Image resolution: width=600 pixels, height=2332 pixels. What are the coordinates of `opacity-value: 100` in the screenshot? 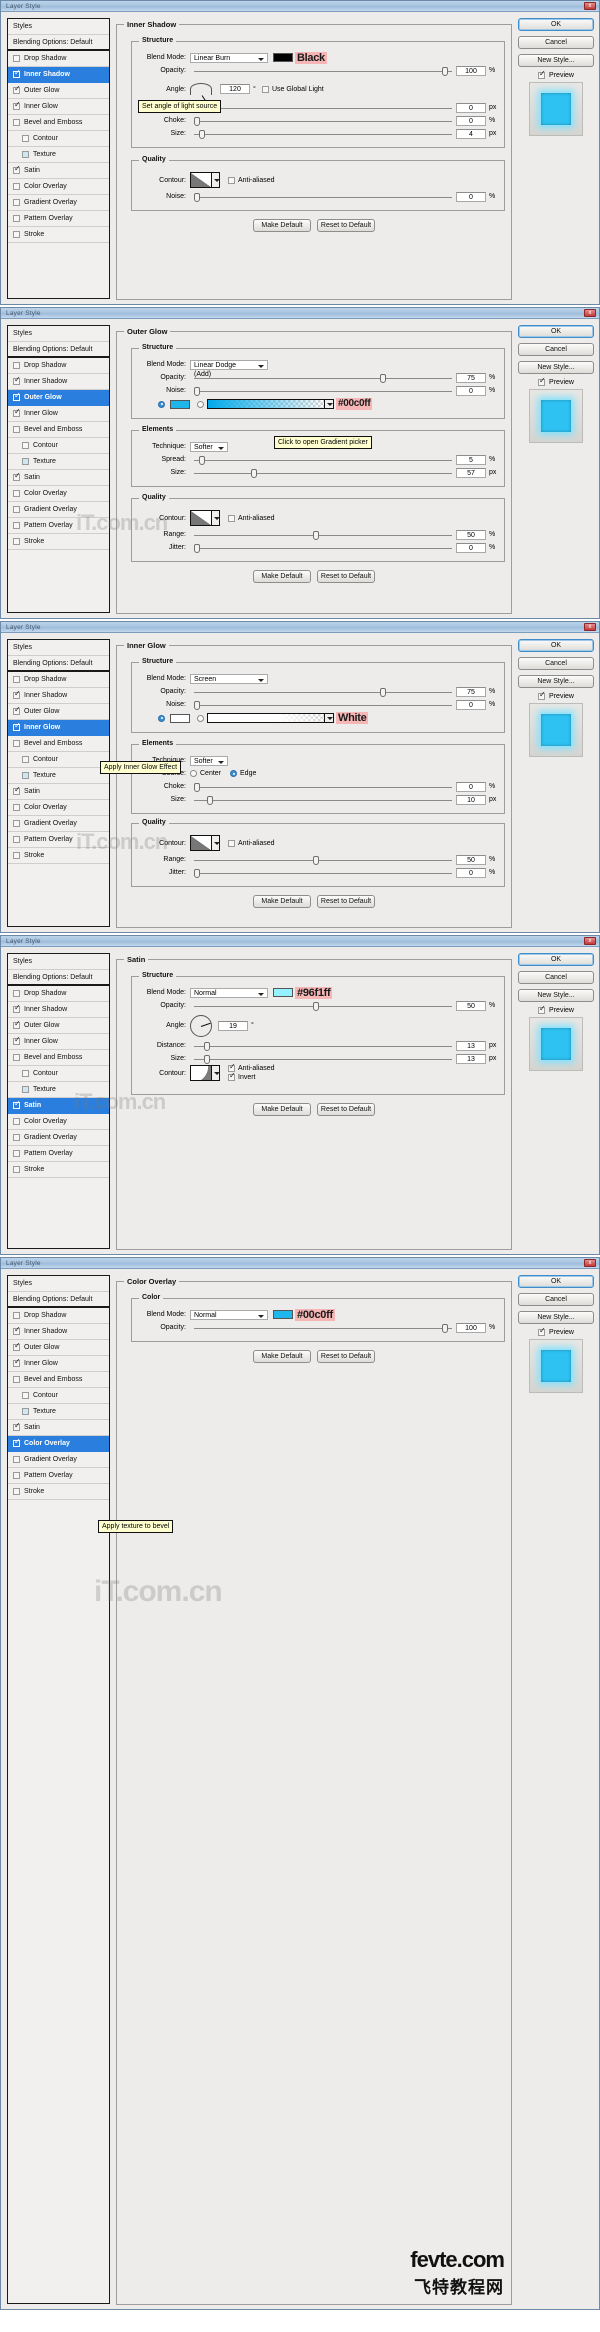 It's located at (471, 1327).